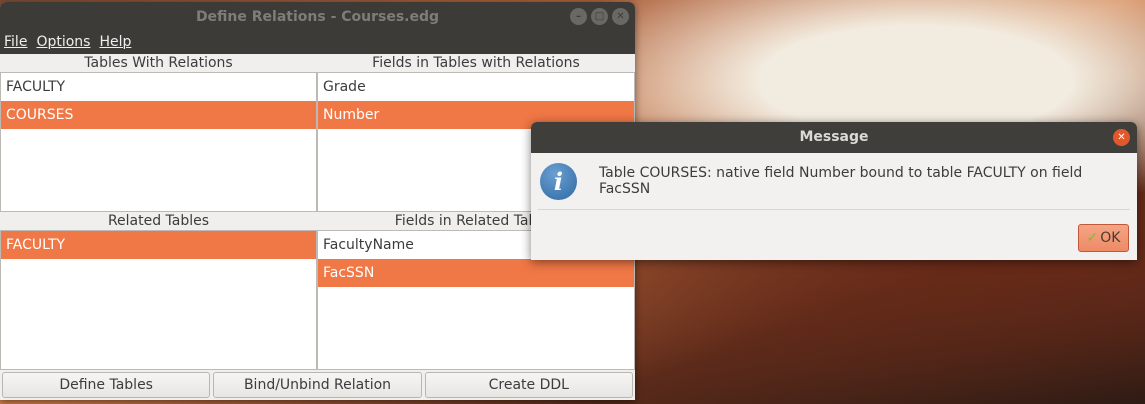  Describe the element at coordinates (158, 115) in the screenshot. I see `list-item-selected: COURSES` at that location.